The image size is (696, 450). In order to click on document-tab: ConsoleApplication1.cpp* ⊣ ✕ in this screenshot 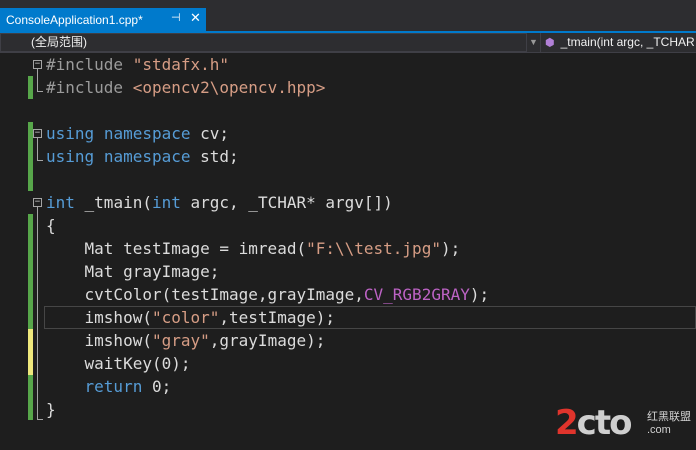, I will do `click(103, 20)`.